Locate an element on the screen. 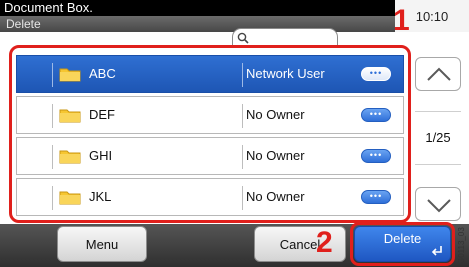 The width and height of the screenshot is (469, 267). list-row: GHI No Owner ••• is located at coordinates (210, 156).